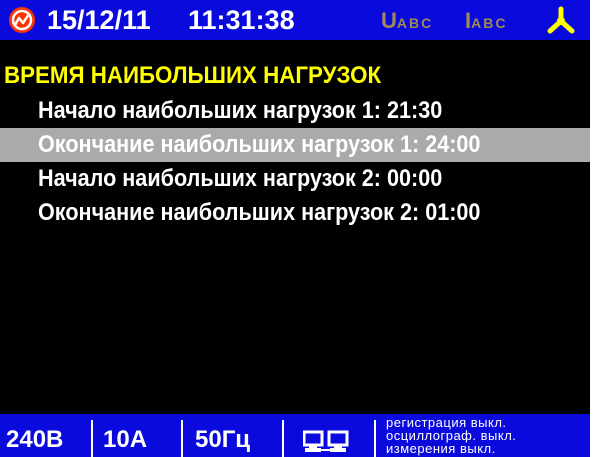  What do you see at coordinates (389, 20) in the screenshot?
I see `voltage-indicator-letter: U` at bounding box center [389, 20].